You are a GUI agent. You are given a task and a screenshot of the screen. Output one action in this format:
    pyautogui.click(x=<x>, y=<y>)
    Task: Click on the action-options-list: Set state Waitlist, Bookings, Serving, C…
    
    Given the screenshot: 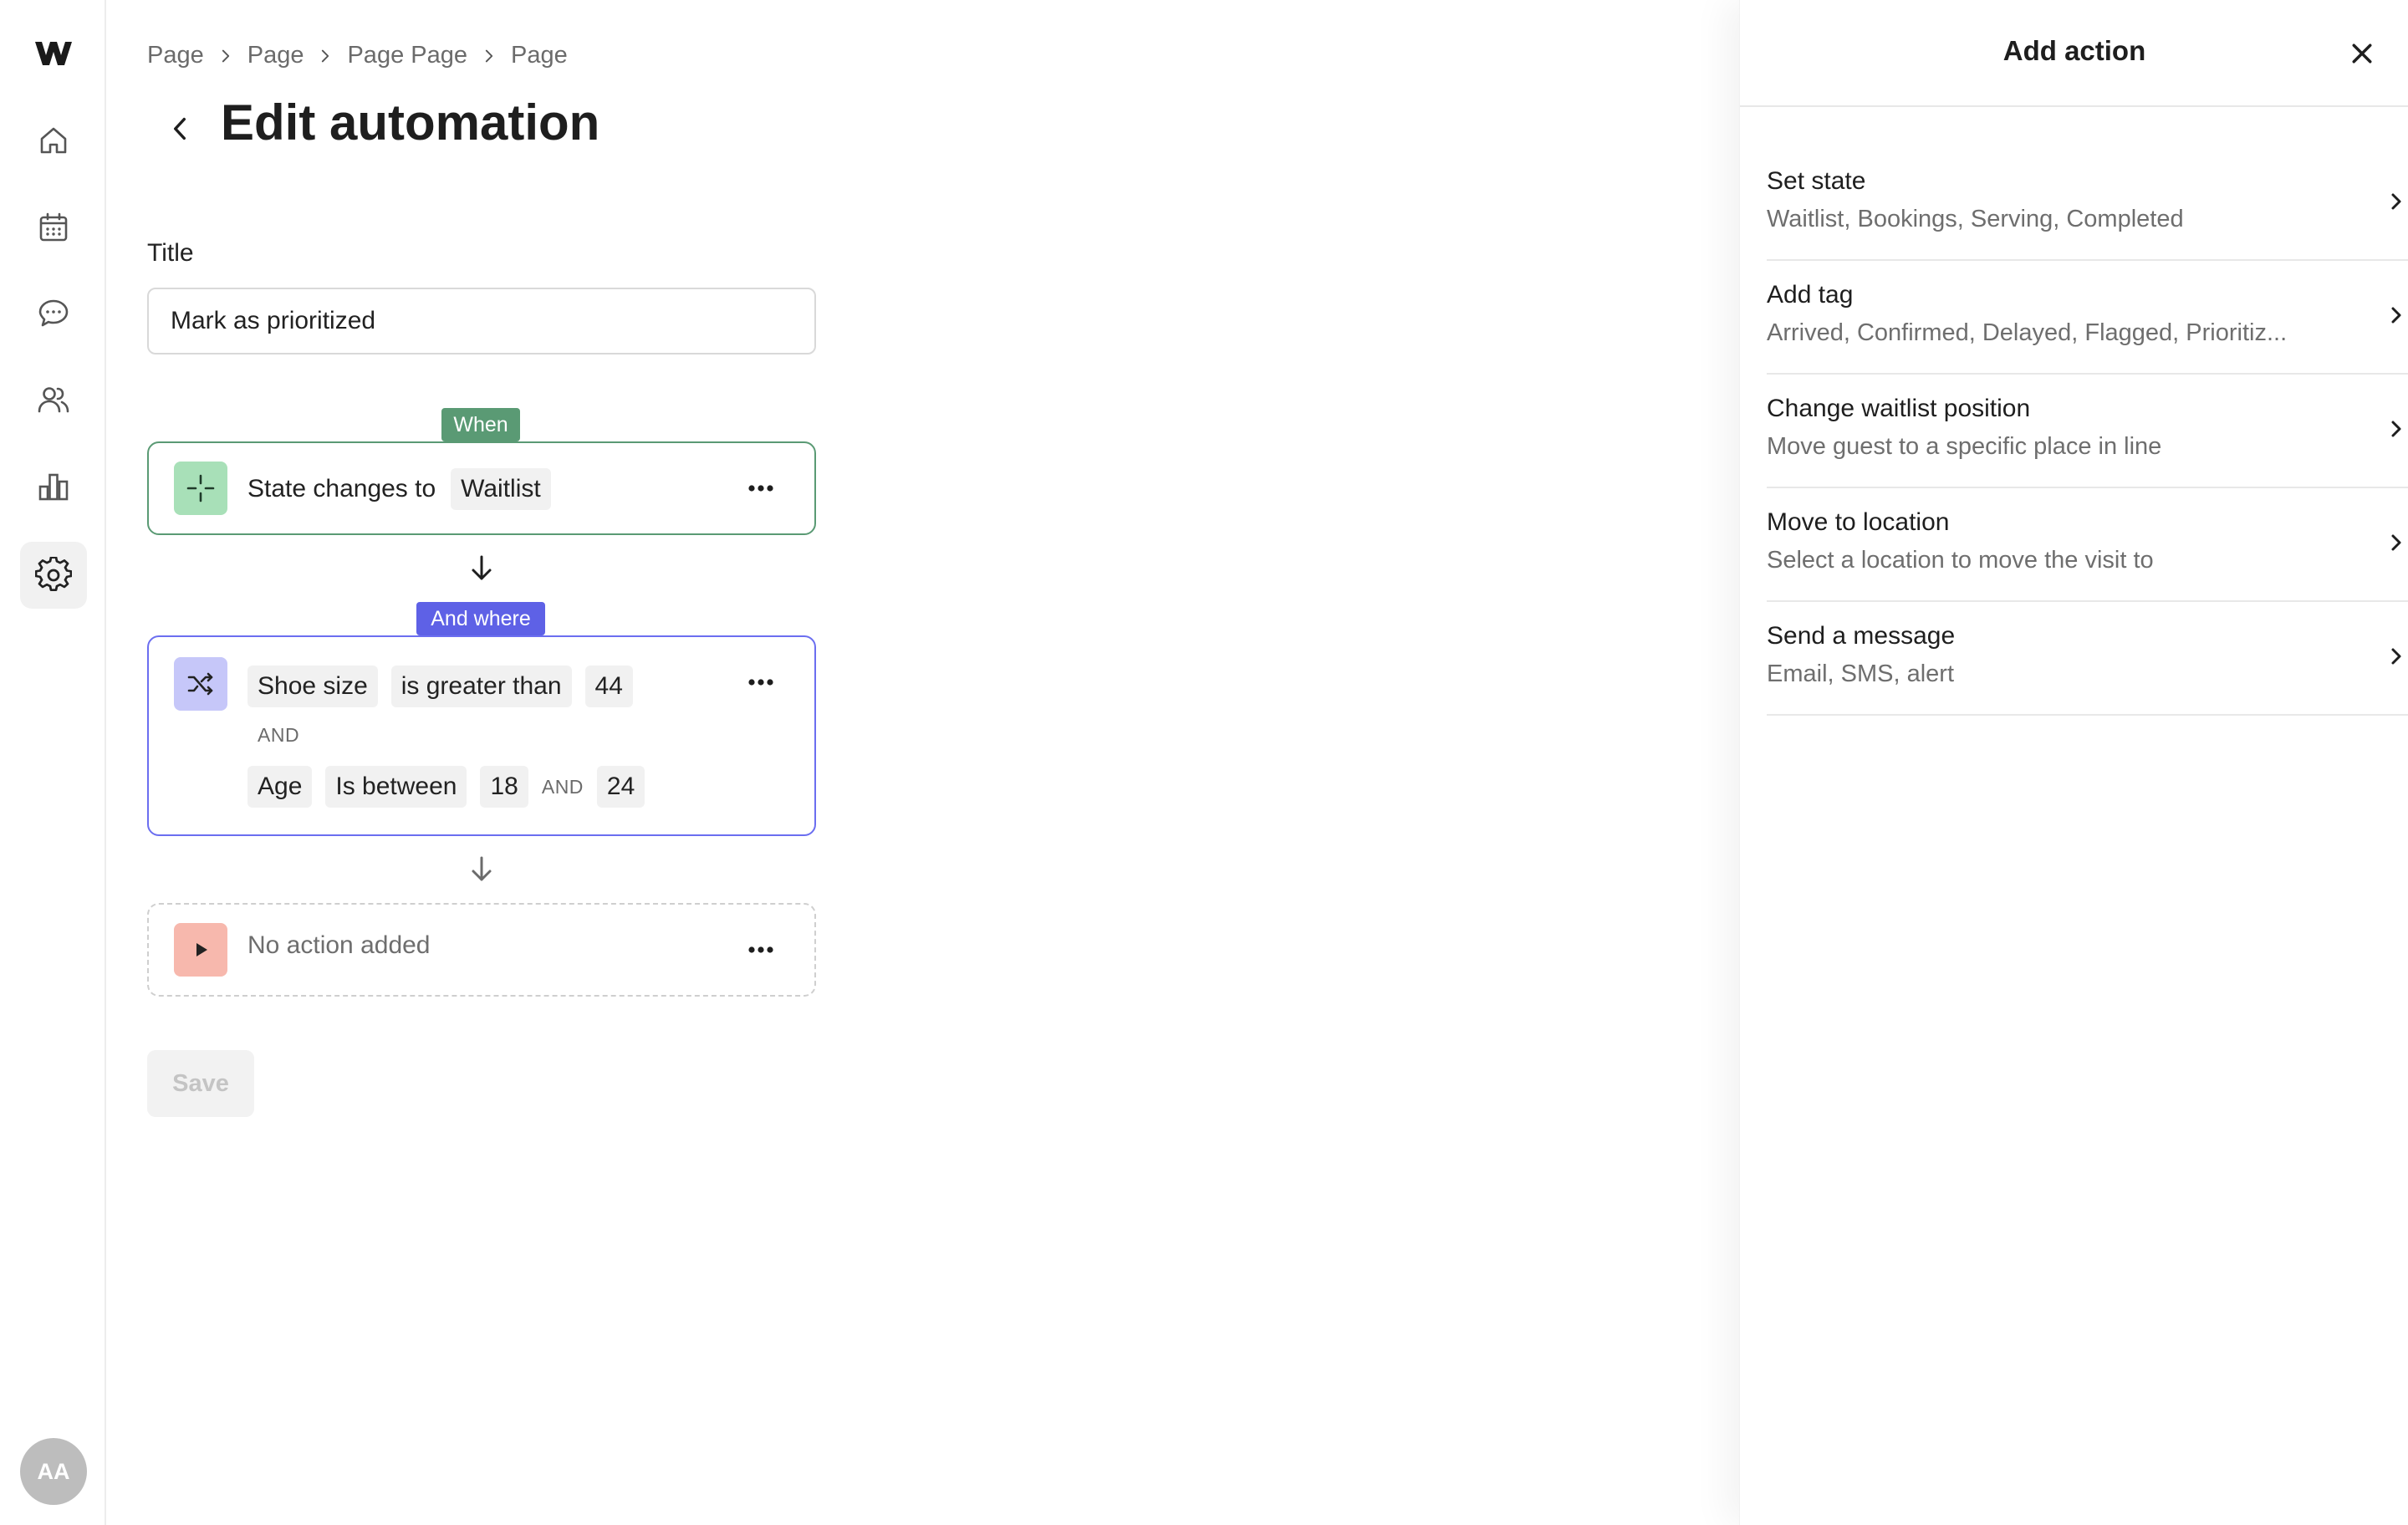 What is the action you would take?
    pyautogui.click(x=2088, y=431)
    